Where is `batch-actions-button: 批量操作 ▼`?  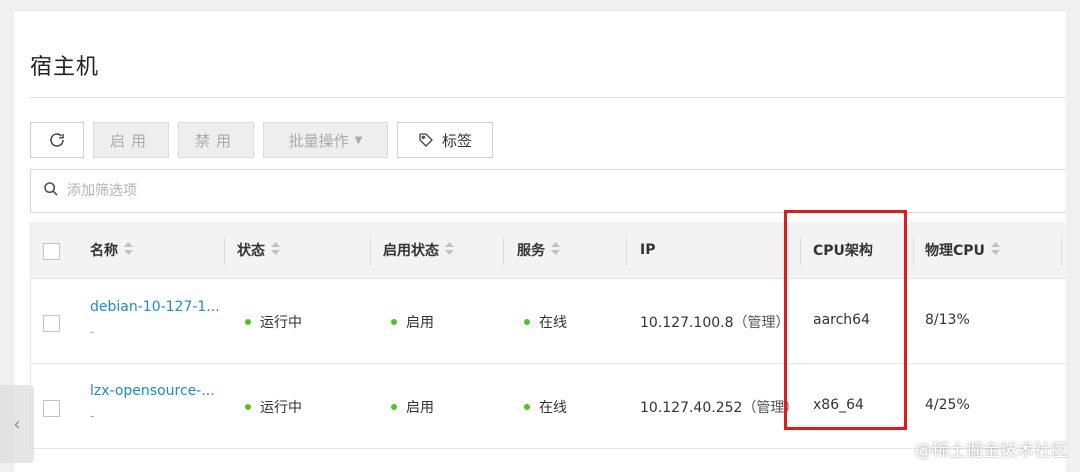 batch-actions-button: 批量操作 ▼ is located at coordinates (325, 140).